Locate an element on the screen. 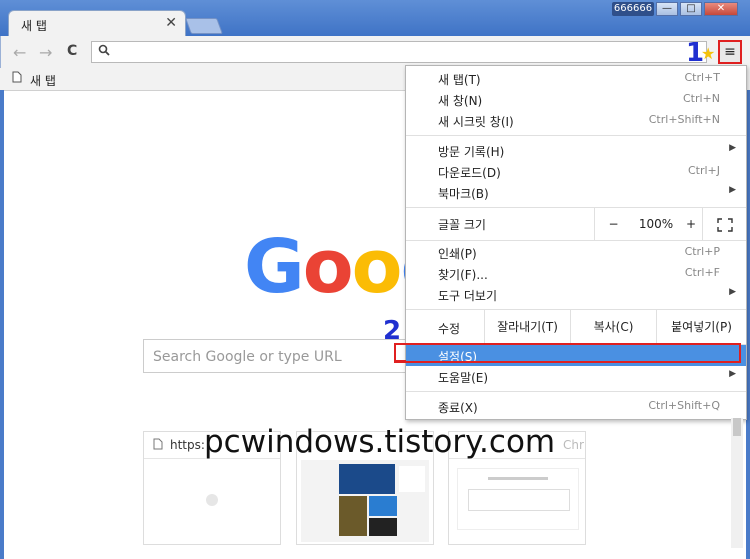 This screenshot has height=559, width=750. toolbar: ← → C ★ ≡ is located at coordinates (375, 52).